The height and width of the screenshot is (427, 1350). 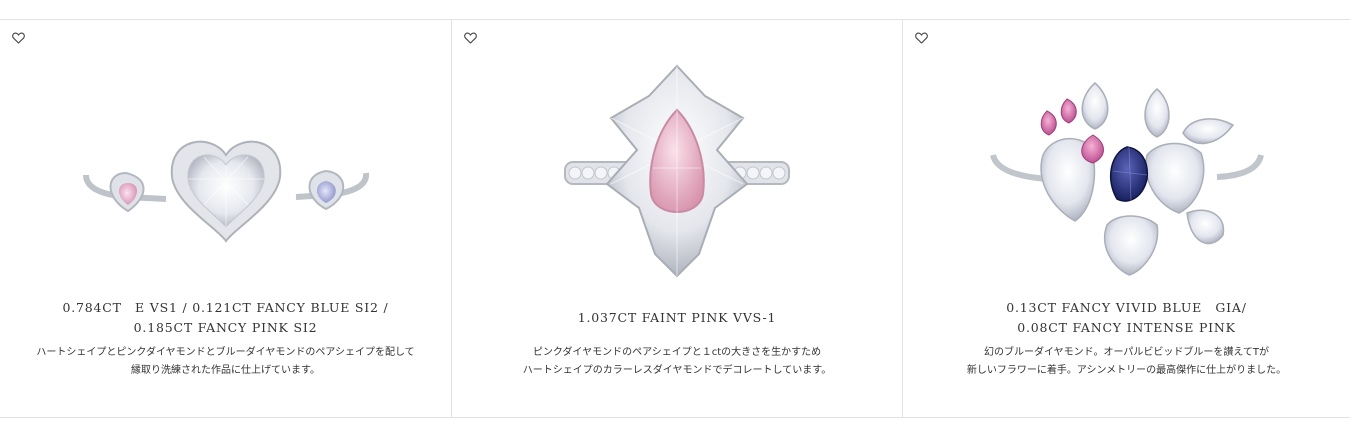 What do you see at coordinates (225, 307) in the screenshot?
I see `product-title-line: 0.784CT E VS1 / 0.121CT FANCY BLUE SI2 /` at bounding box center [225, 307].